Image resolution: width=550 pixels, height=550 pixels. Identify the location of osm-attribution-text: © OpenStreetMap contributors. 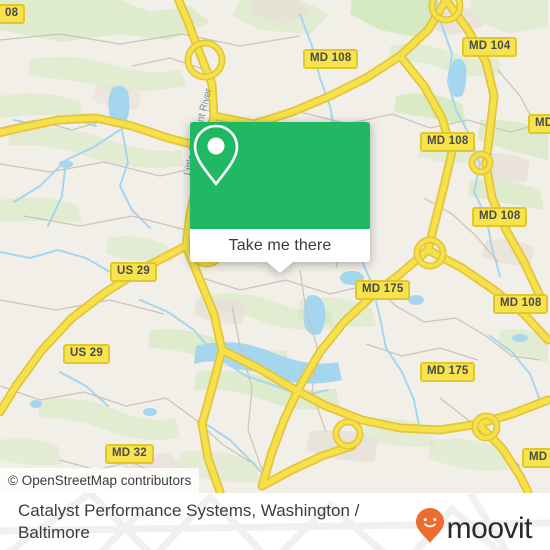
(100, 480).